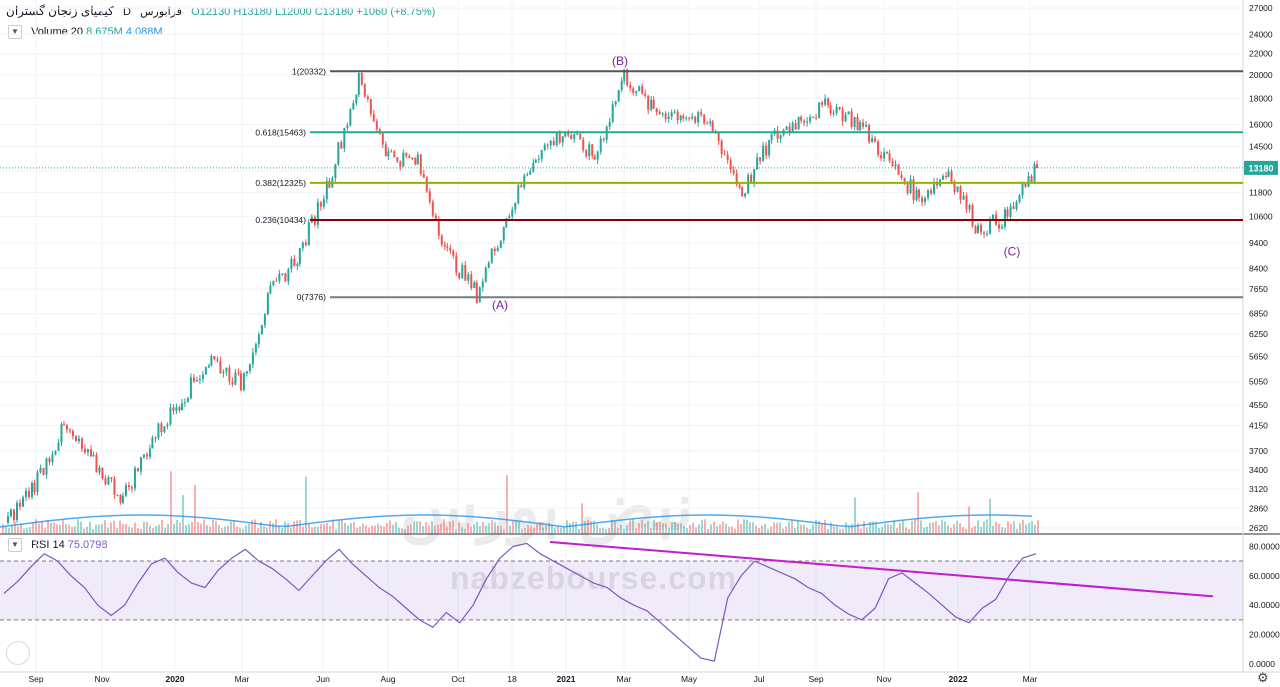  What do you see at coordinates (620, 61) in the screenshot?
I see `wave-label: (B)` at bounding box center [620, 61].